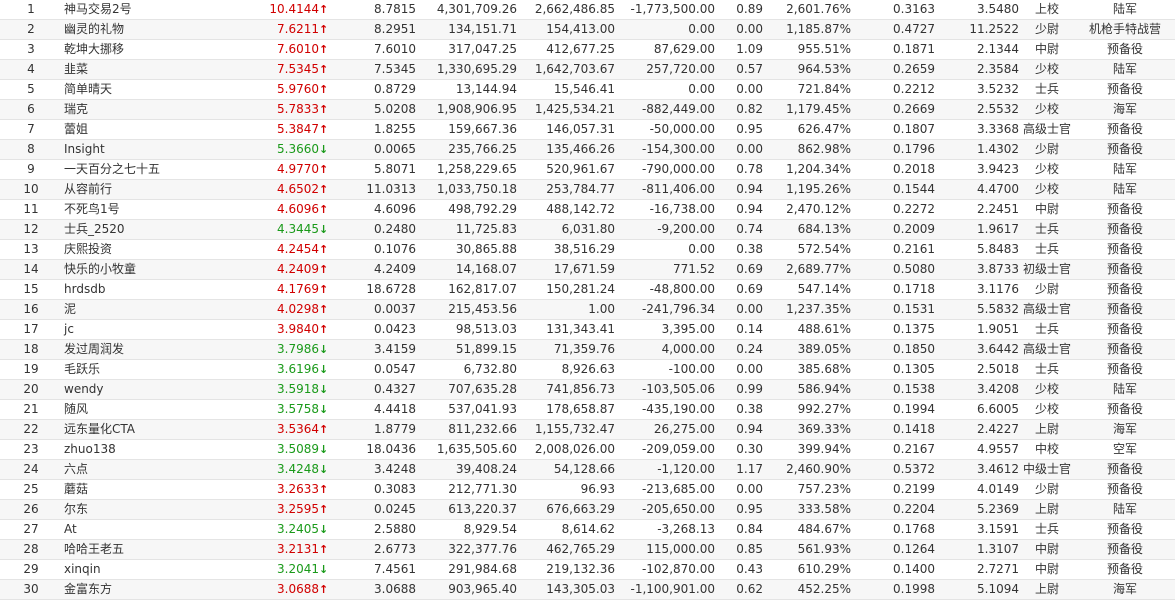  Describe the element at coordinates (31, 569) in the screenshot. I see `rank-cell: 29` at that location.